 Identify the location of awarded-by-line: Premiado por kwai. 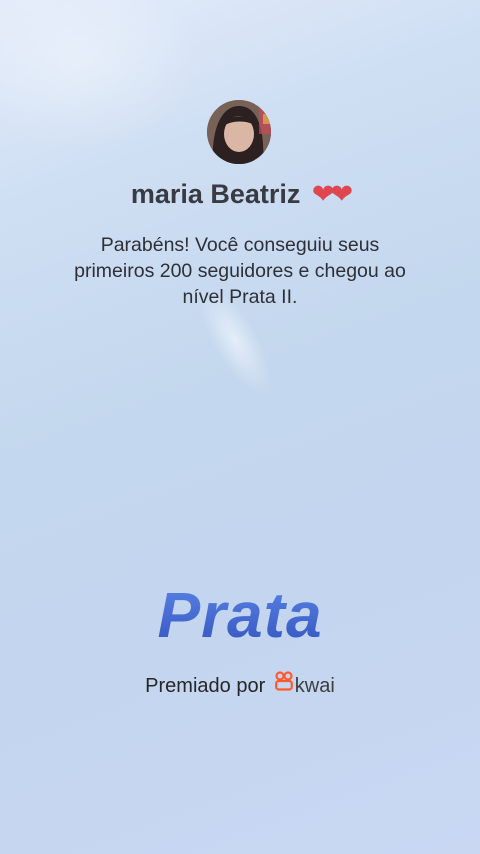
(240, 686).